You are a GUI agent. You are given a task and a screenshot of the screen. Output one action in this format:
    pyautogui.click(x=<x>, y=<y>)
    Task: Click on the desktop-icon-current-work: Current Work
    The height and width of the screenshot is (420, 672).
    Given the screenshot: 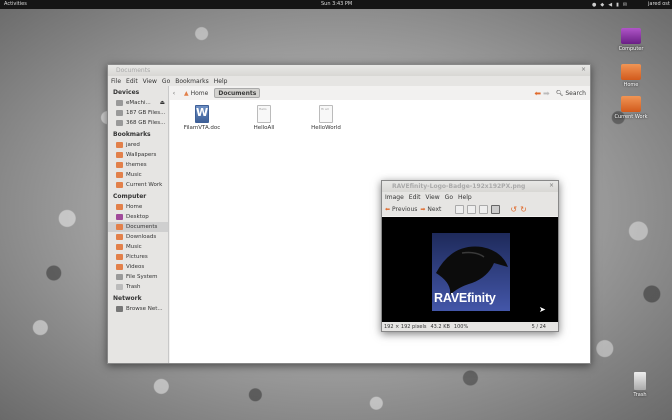 What is the action you would take?
    pyautogui.click(x=631, y=108)
    